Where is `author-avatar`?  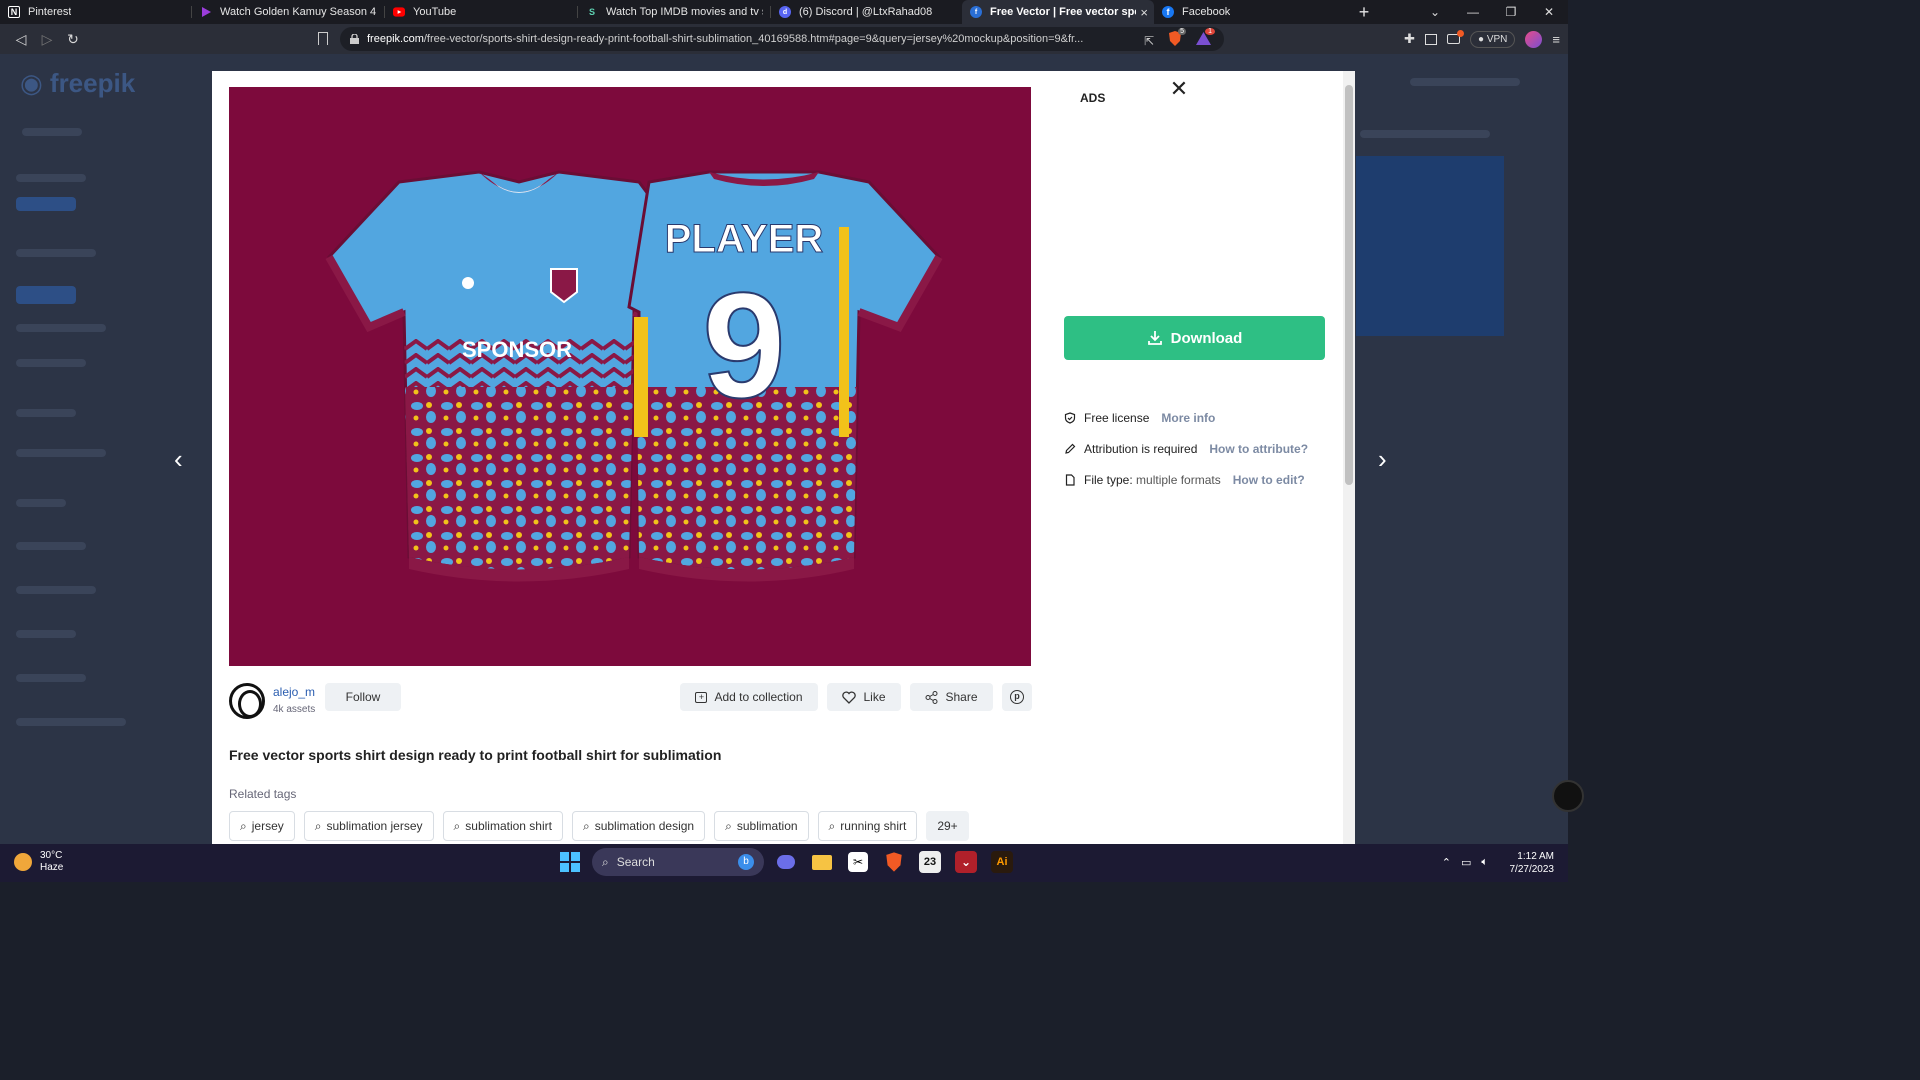
author-avatar is located at coordinates (247, 701).